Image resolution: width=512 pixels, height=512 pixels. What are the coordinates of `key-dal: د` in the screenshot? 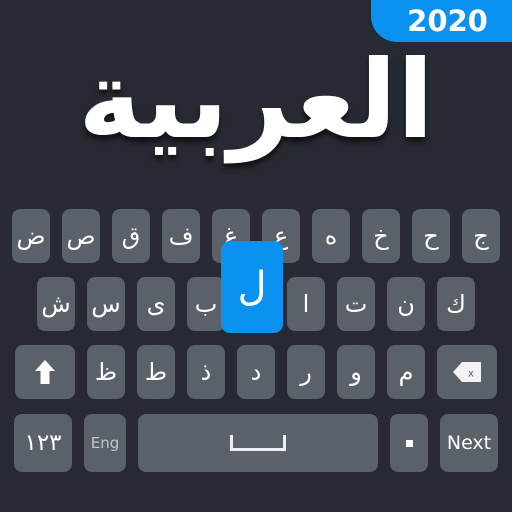 It's located at (256, 372).